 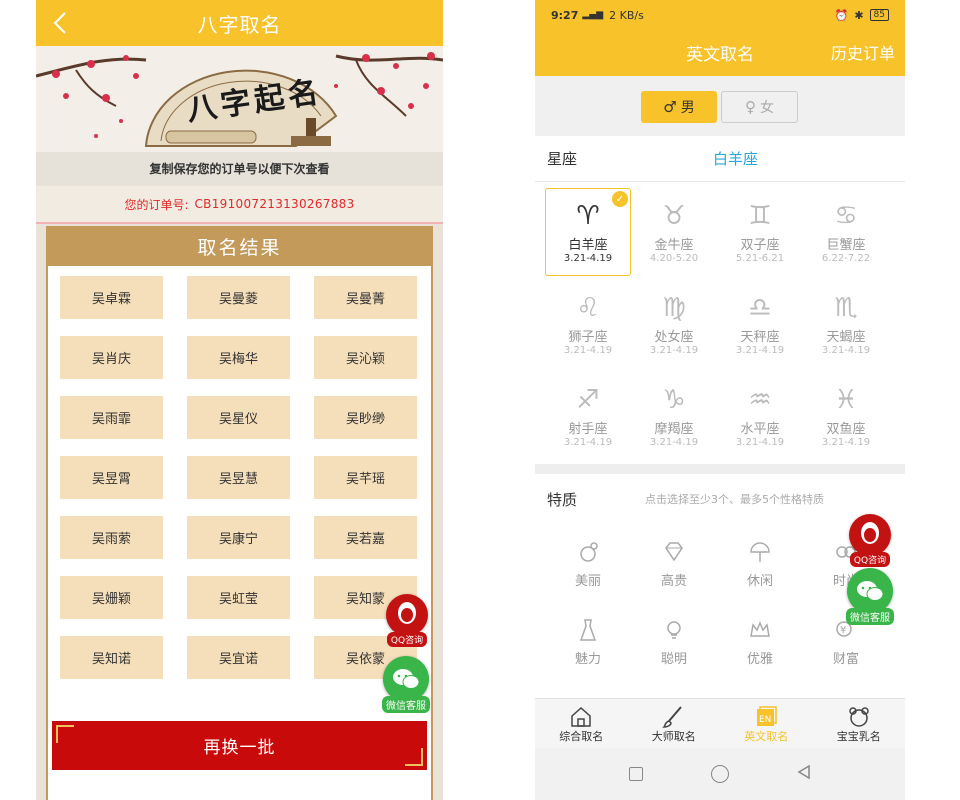 What do you see at coordinates (238, 297) in the screenshot?
I see `name-result-item: 吴曼菱` at bounding box center [238, 297].